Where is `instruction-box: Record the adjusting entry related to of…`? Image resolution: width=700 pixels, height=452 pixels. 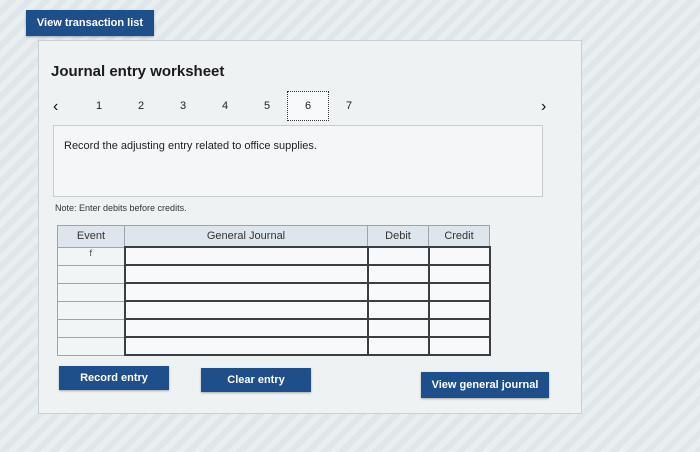 instruction-box: Record the adjusting entry related to of… is located at coordinates (298, 161).